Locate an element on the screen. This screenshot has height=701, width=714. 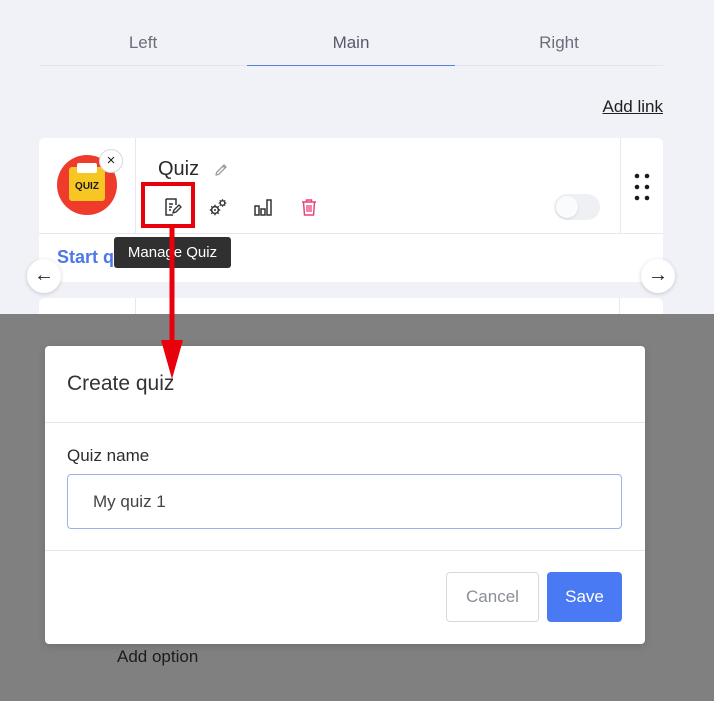
card-header: QUIZ × Quiz is located at coordinates (351, 186).